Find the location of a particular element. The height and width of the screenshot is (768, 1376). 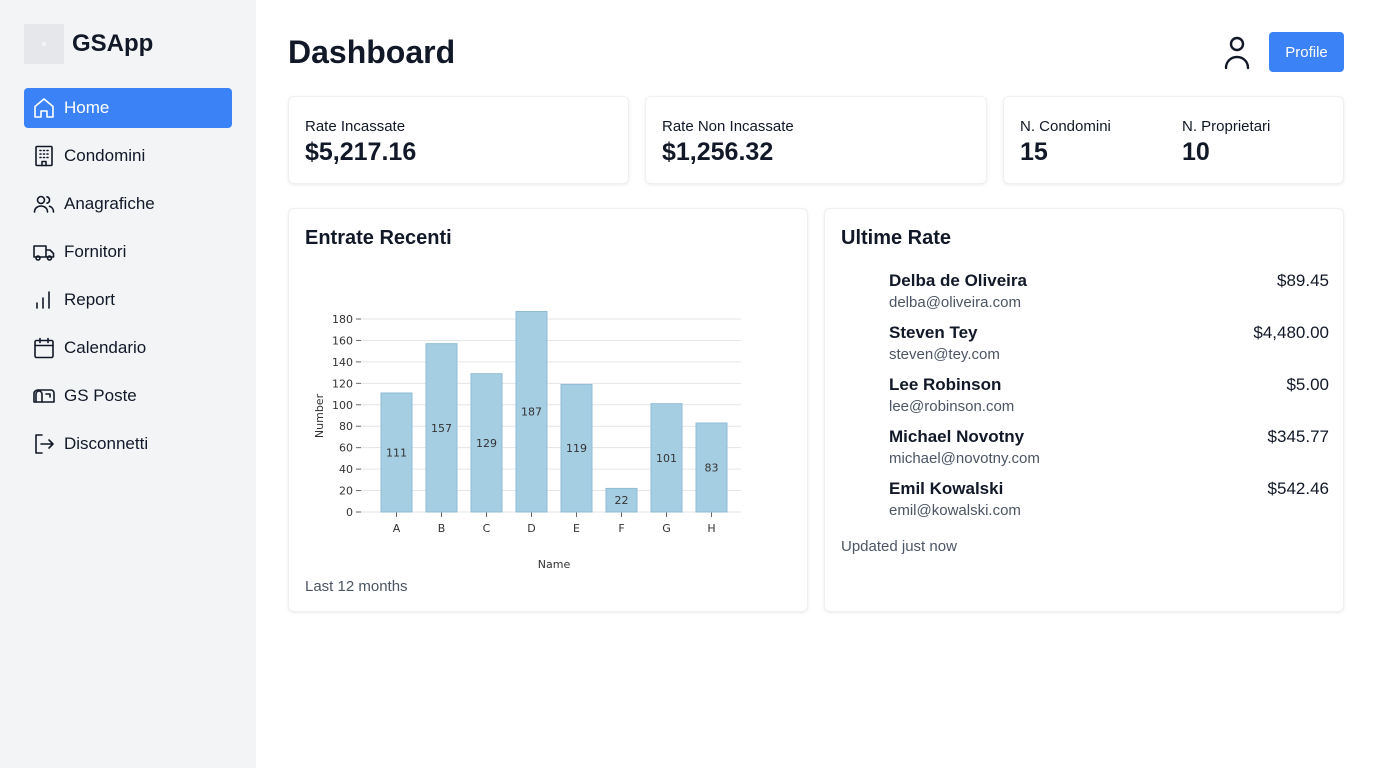

stat-value: $1,256.32 is located at coordinates (718, 152).